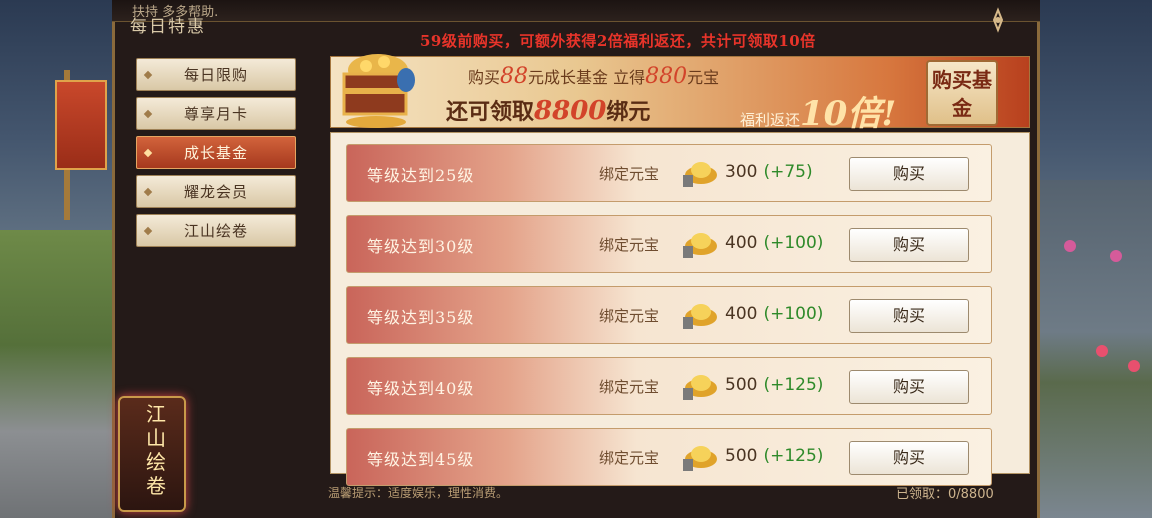  I want to click on promo-line-1: 购买88元成长基金 立得880元宝, so click(593, 76).